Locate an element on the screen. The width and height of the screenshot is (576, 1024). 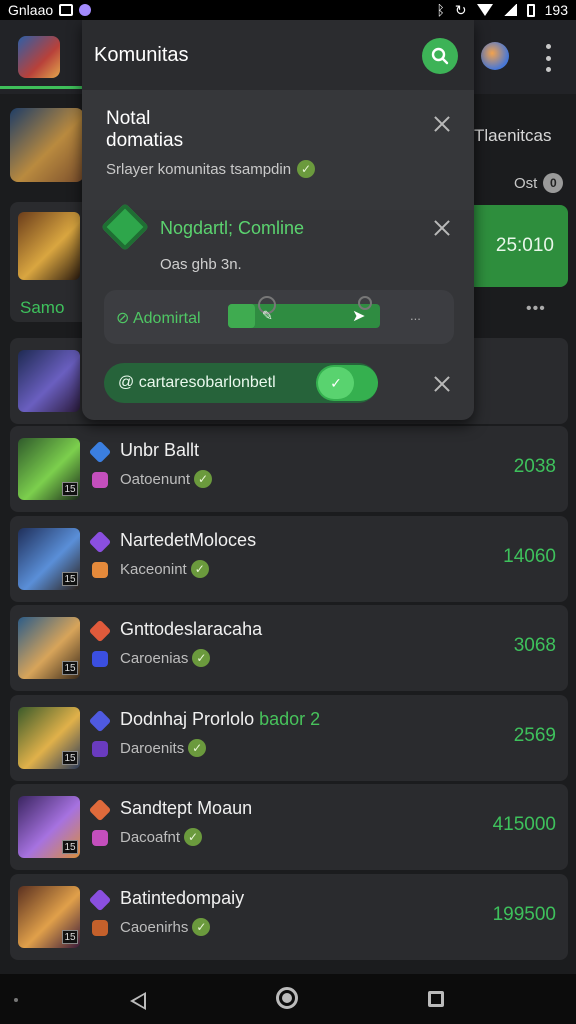
system-nav-bar is located at coordinates (288, 999).